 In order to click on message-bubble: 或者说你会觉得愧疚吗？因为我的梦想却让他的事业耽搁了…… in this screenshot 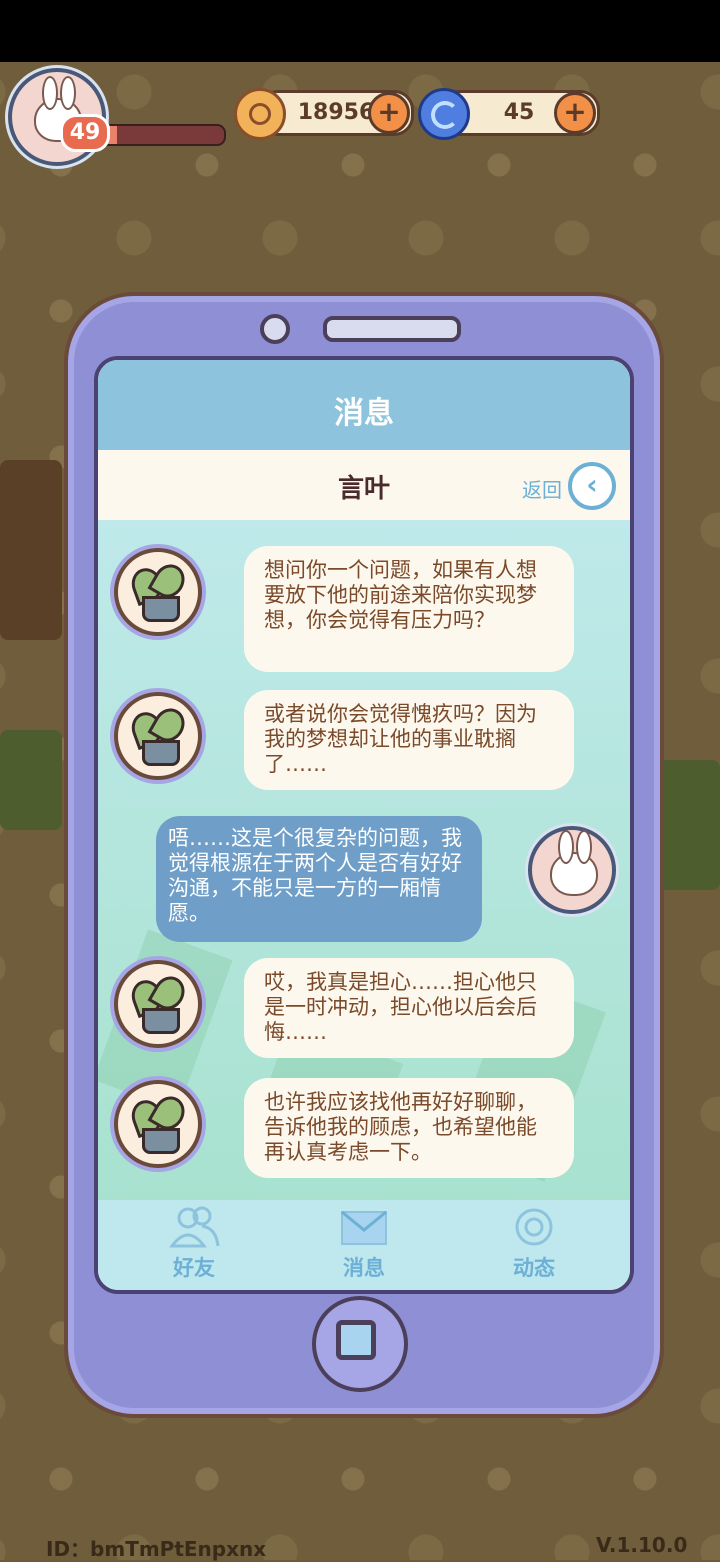, I will do `click(409, 740)`.